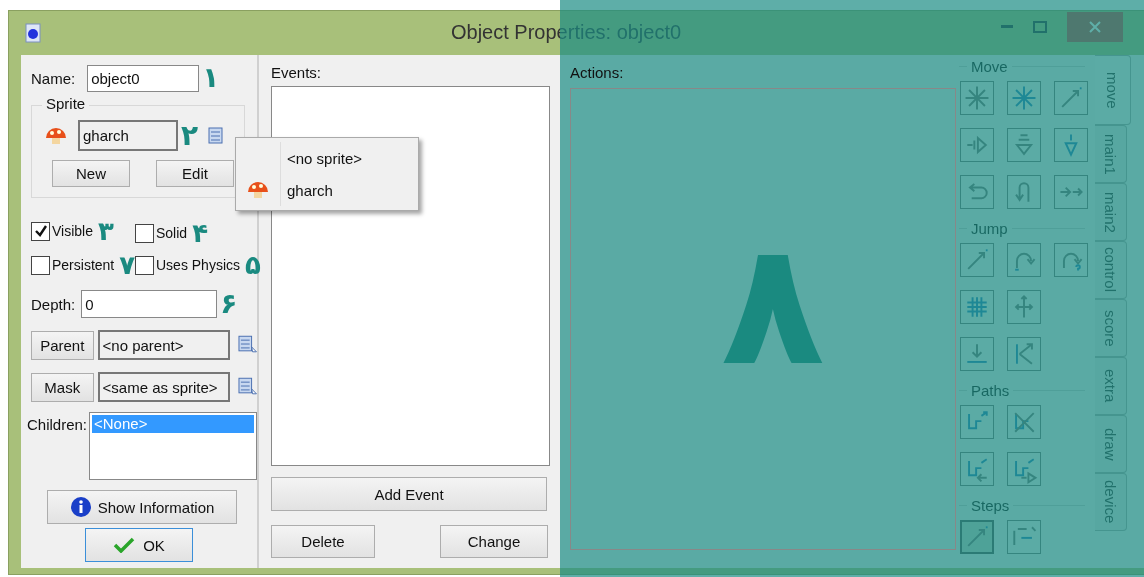 The width and height of the screenshot is (1144, 577). What do you see at coordinates (57, 424) in the screenshot?
I see `children-label: Children:` at bounding box center [57, 424].